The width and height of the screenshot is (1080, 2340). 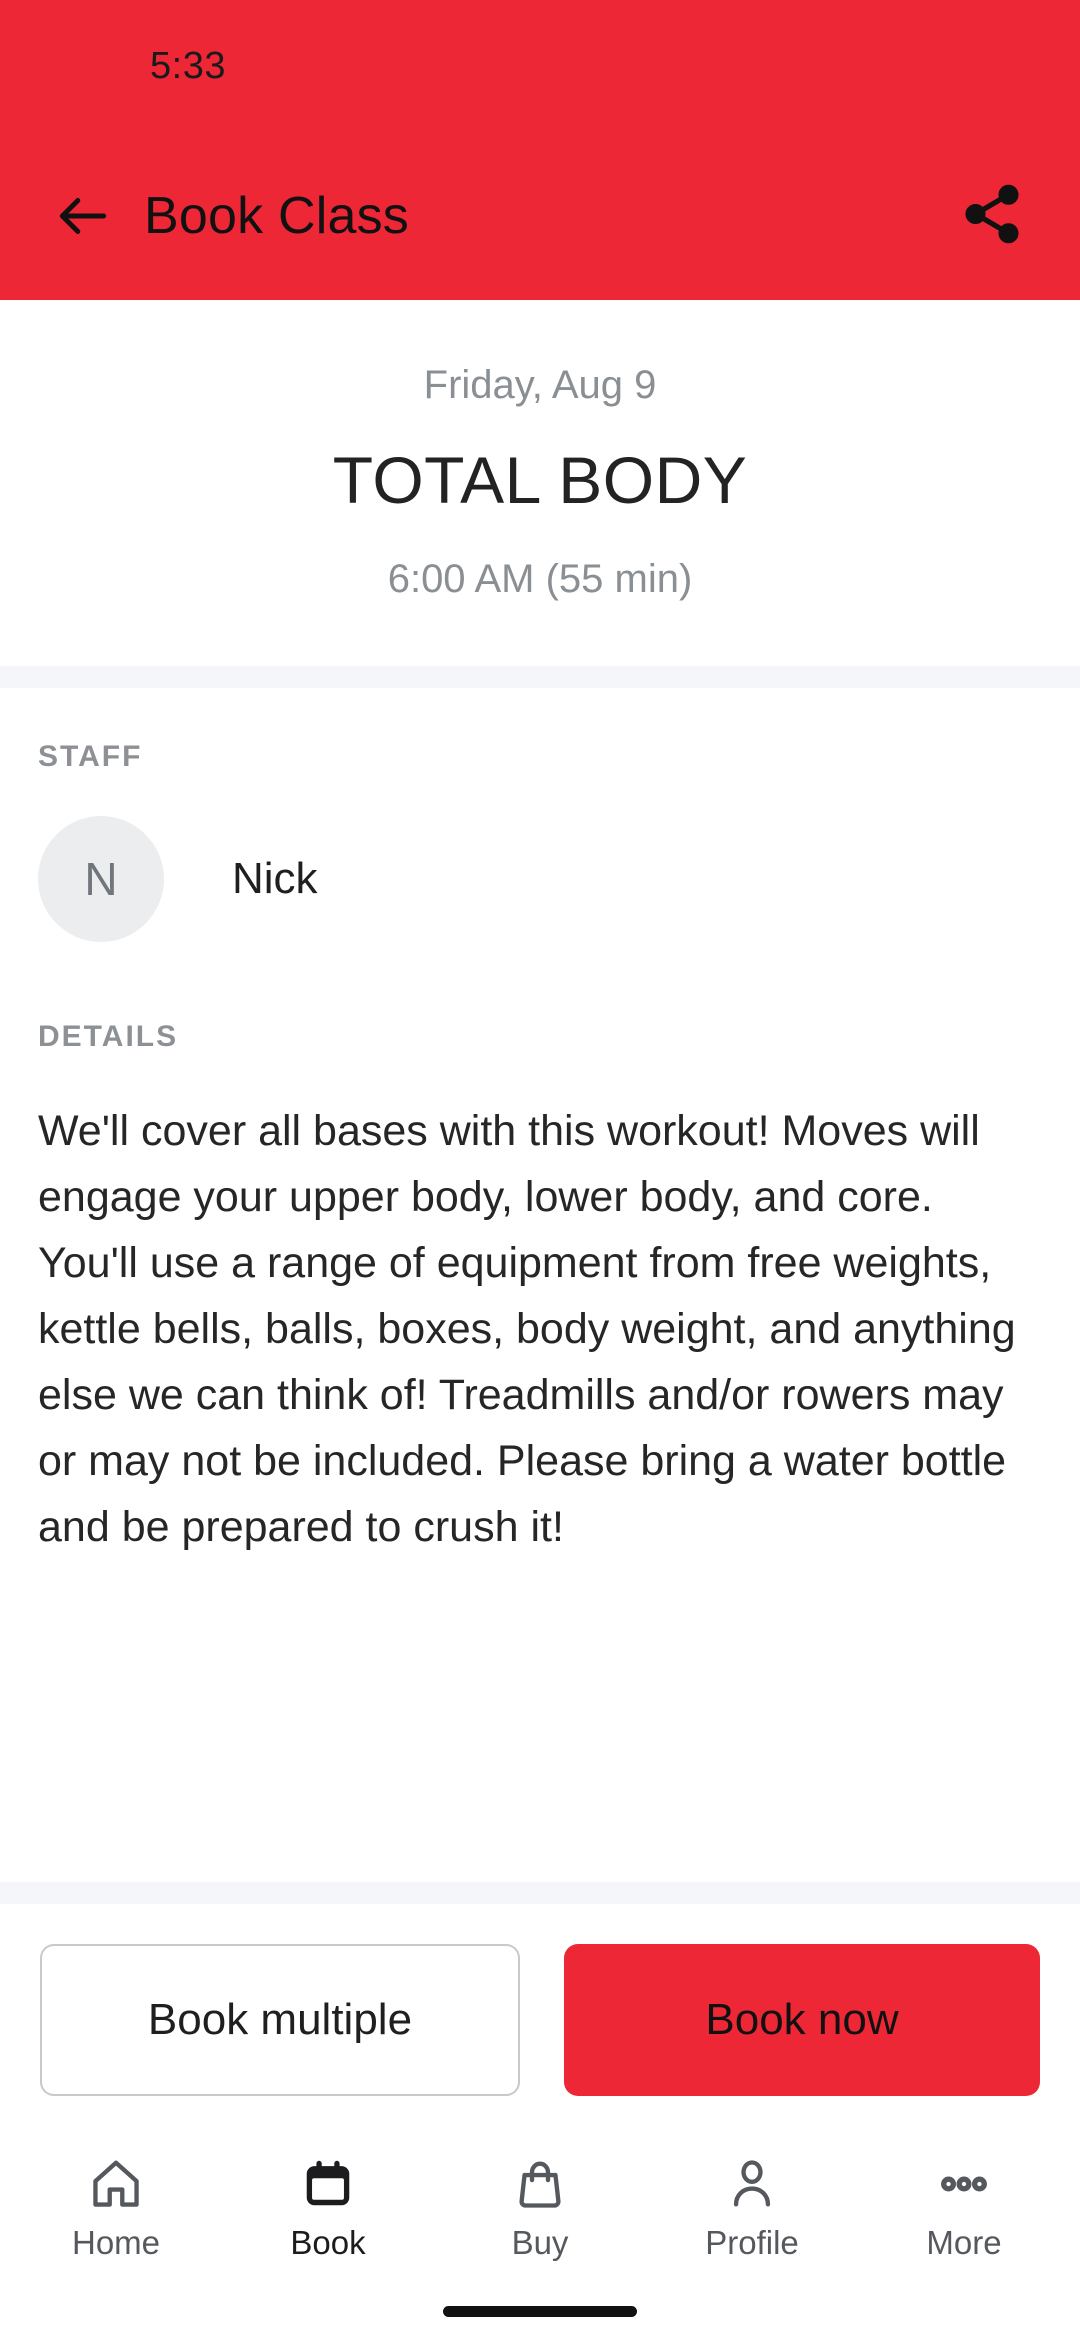 What do you see at coordinates (328, 2184) in the screenshot?
I see `calendar-icon` at bounding box center [328, 2184].